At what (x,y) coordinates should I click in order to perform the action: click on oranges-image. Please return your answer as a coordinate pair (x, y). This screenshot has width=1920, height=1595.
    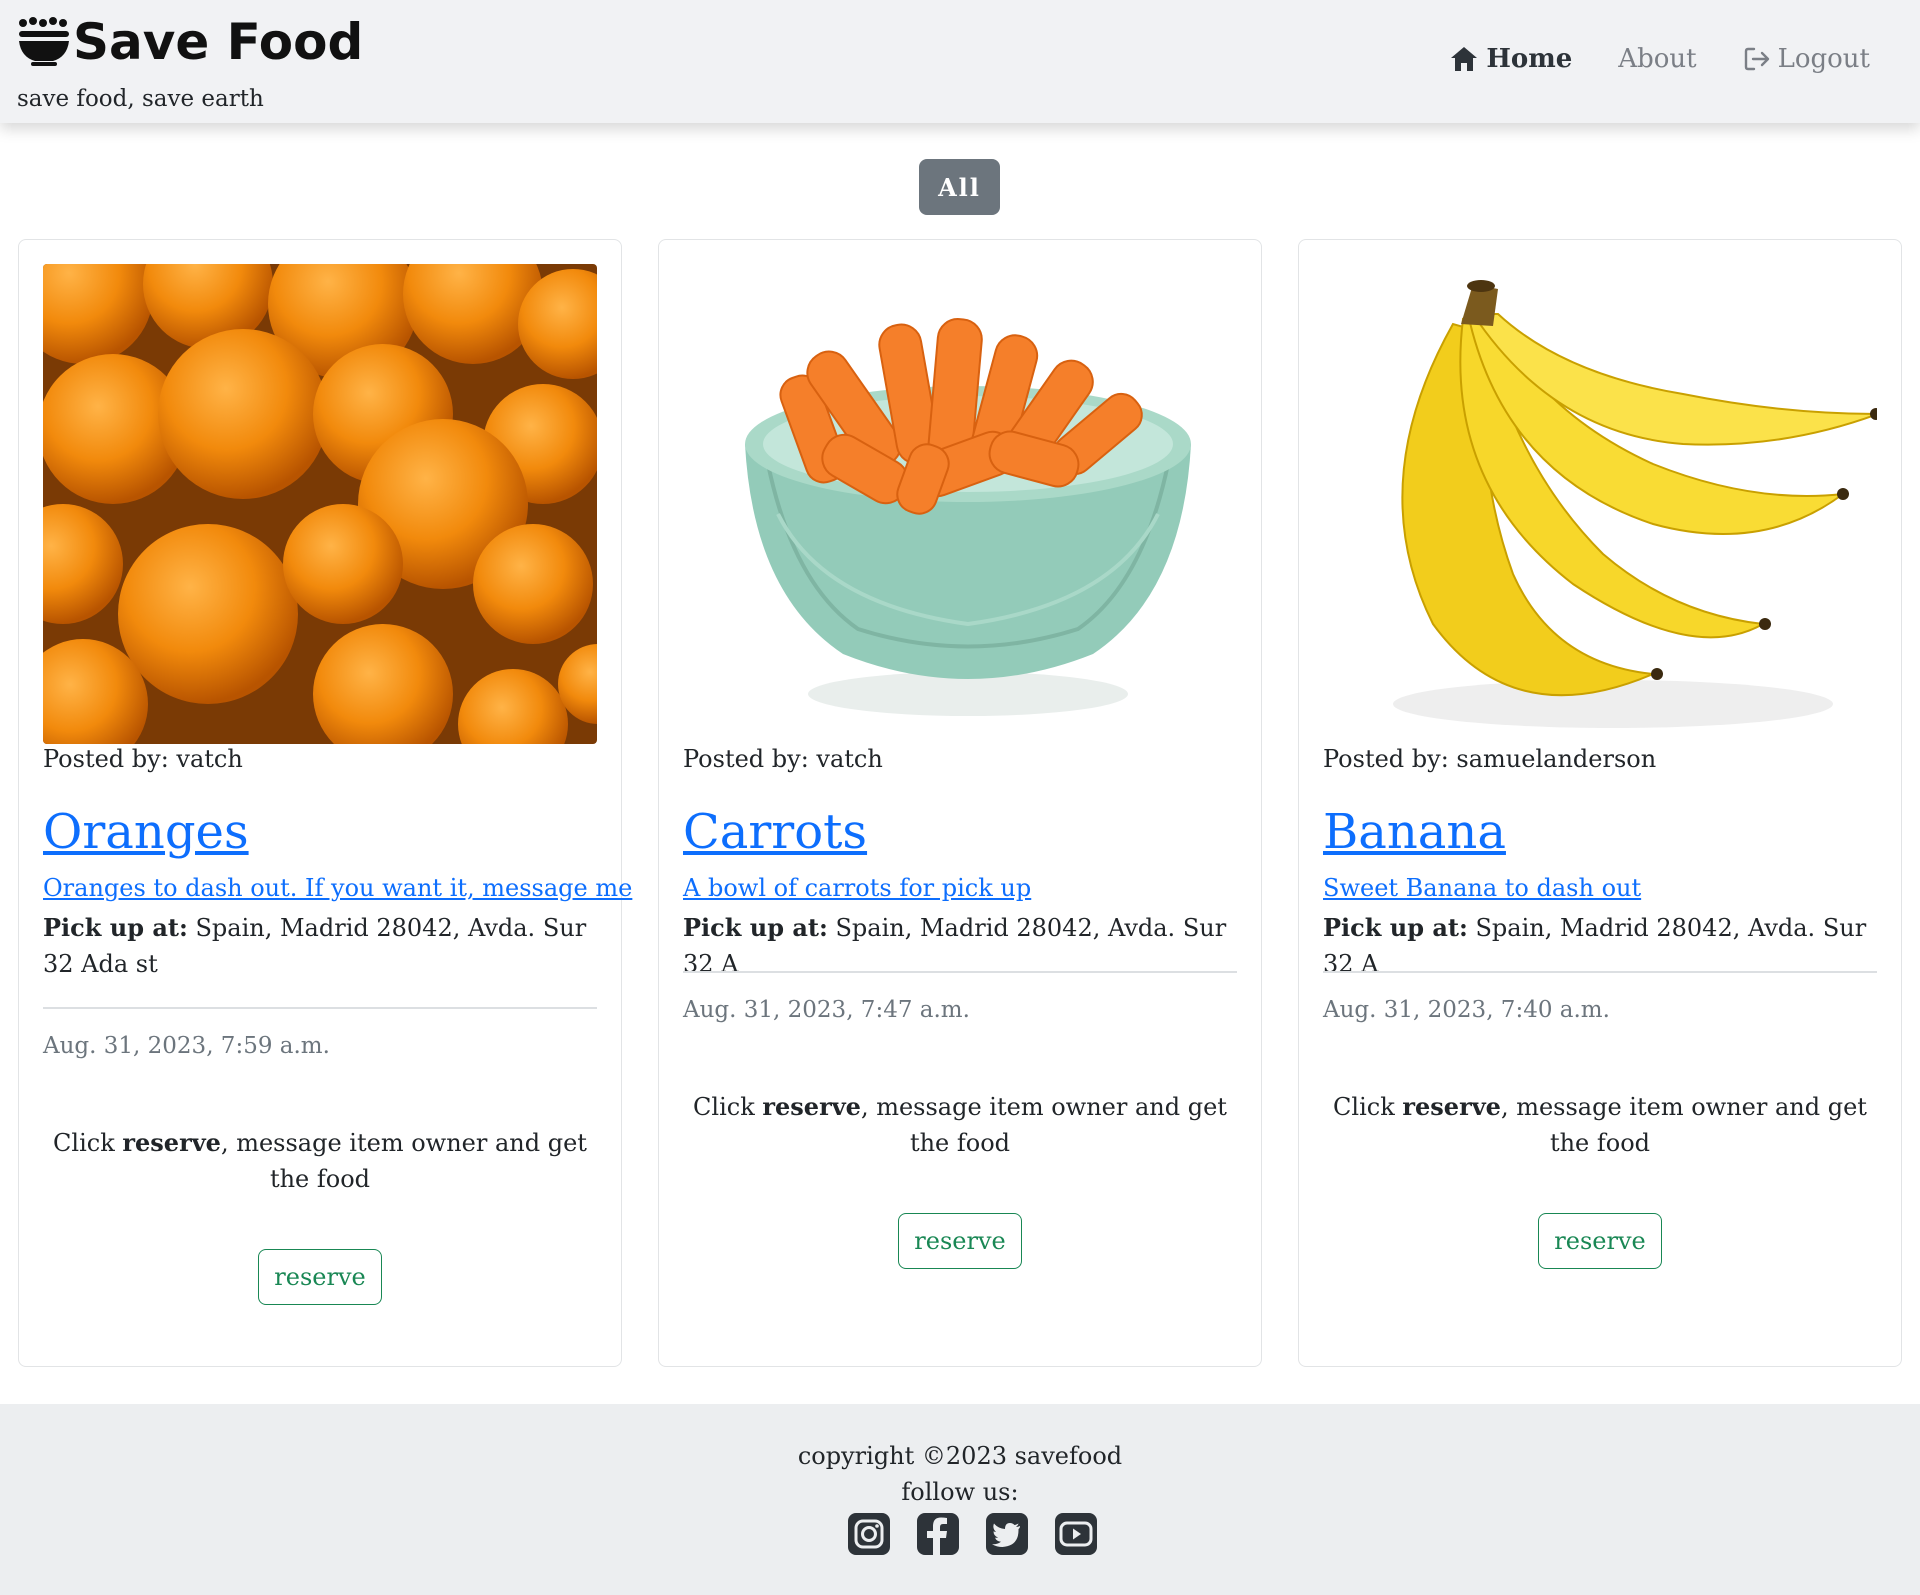
    Looking at the image, I should click on (320, 504).